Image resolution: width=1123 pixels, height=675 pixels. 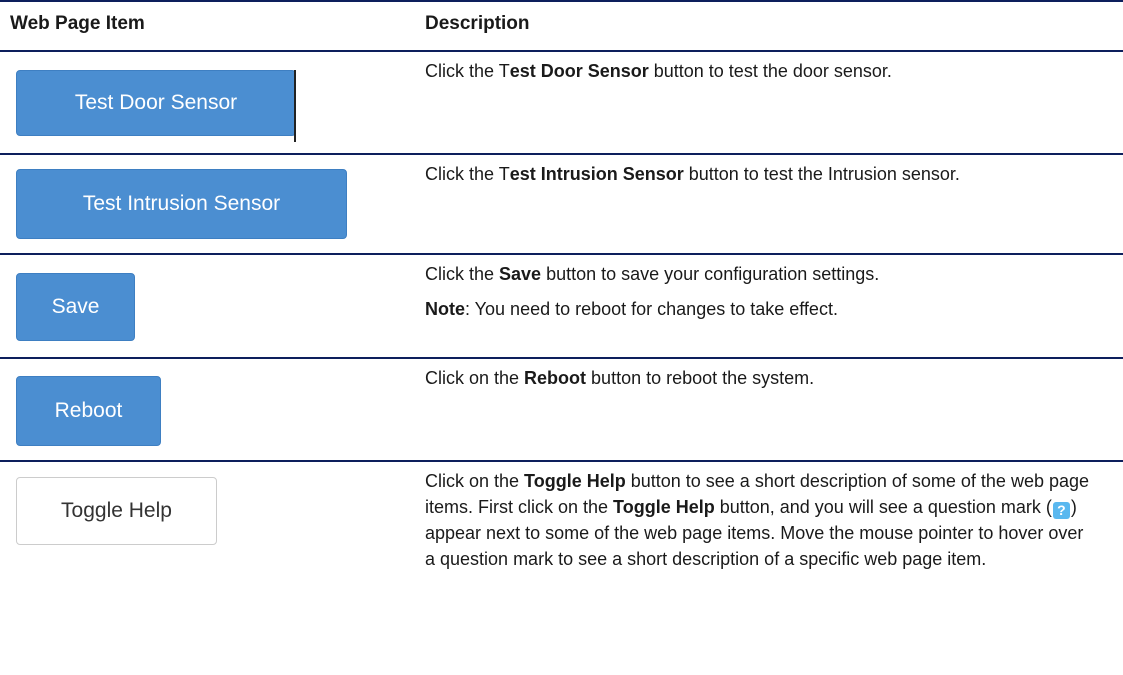 I want to click on desc-bold-1: Toggle Help, so click(x=575, y=481).